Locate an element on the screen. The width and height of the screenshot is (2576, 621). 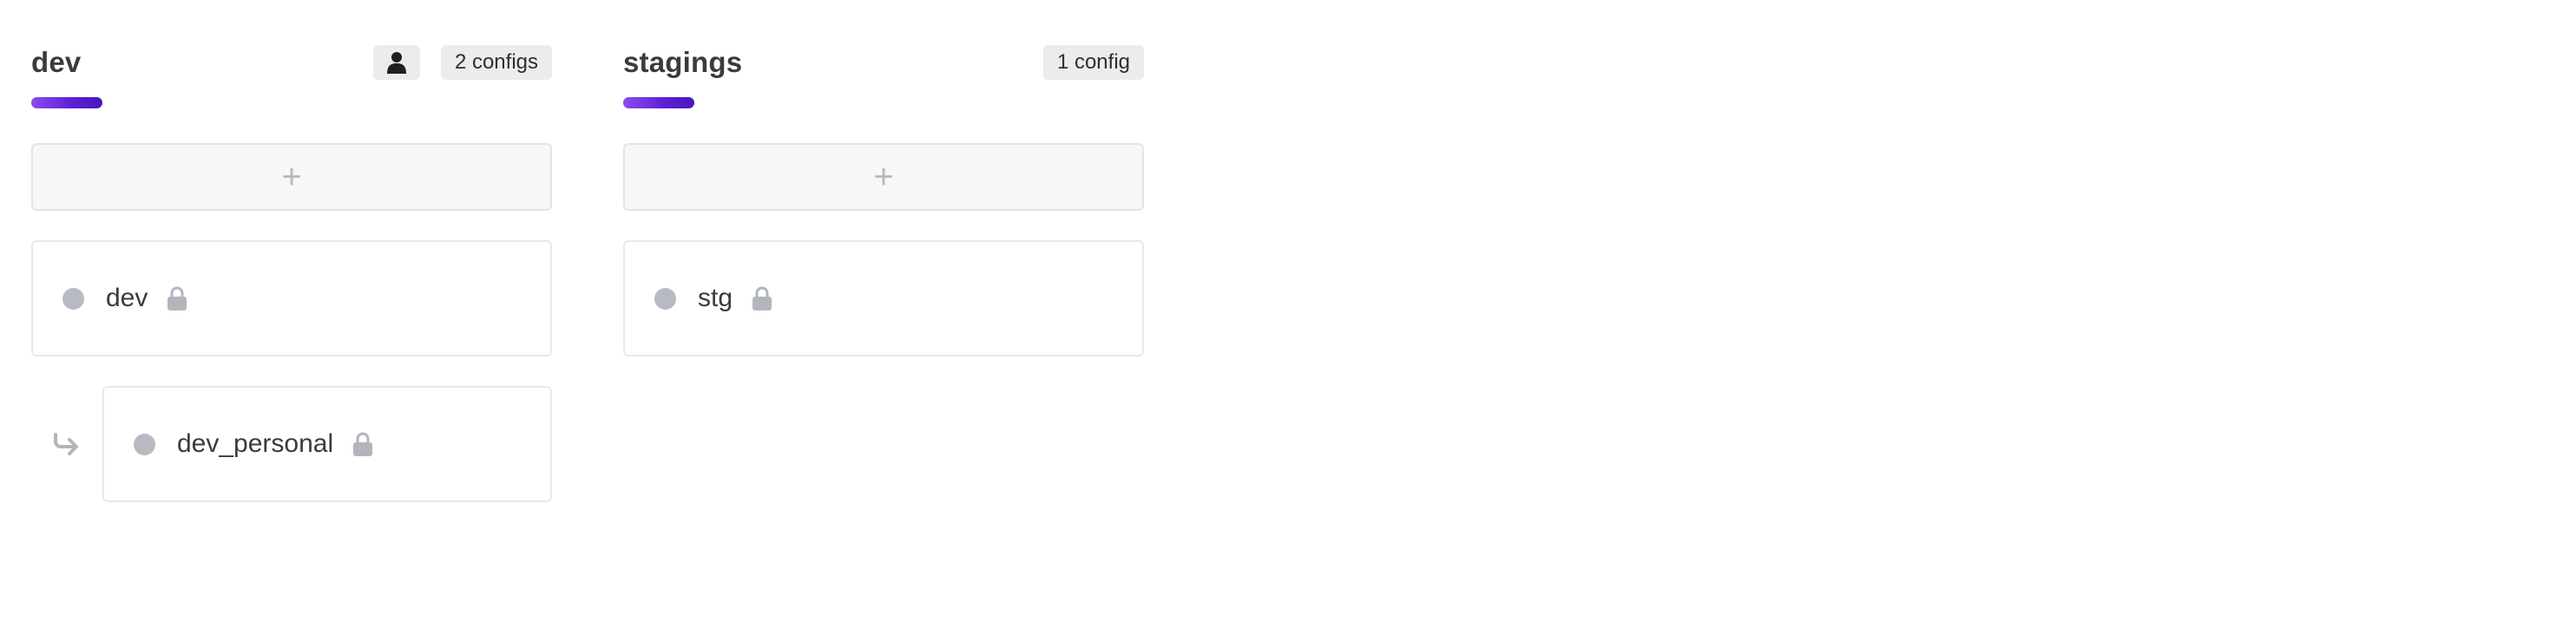
branched-config-row: dev_personal is located at coordinates (292, 444).